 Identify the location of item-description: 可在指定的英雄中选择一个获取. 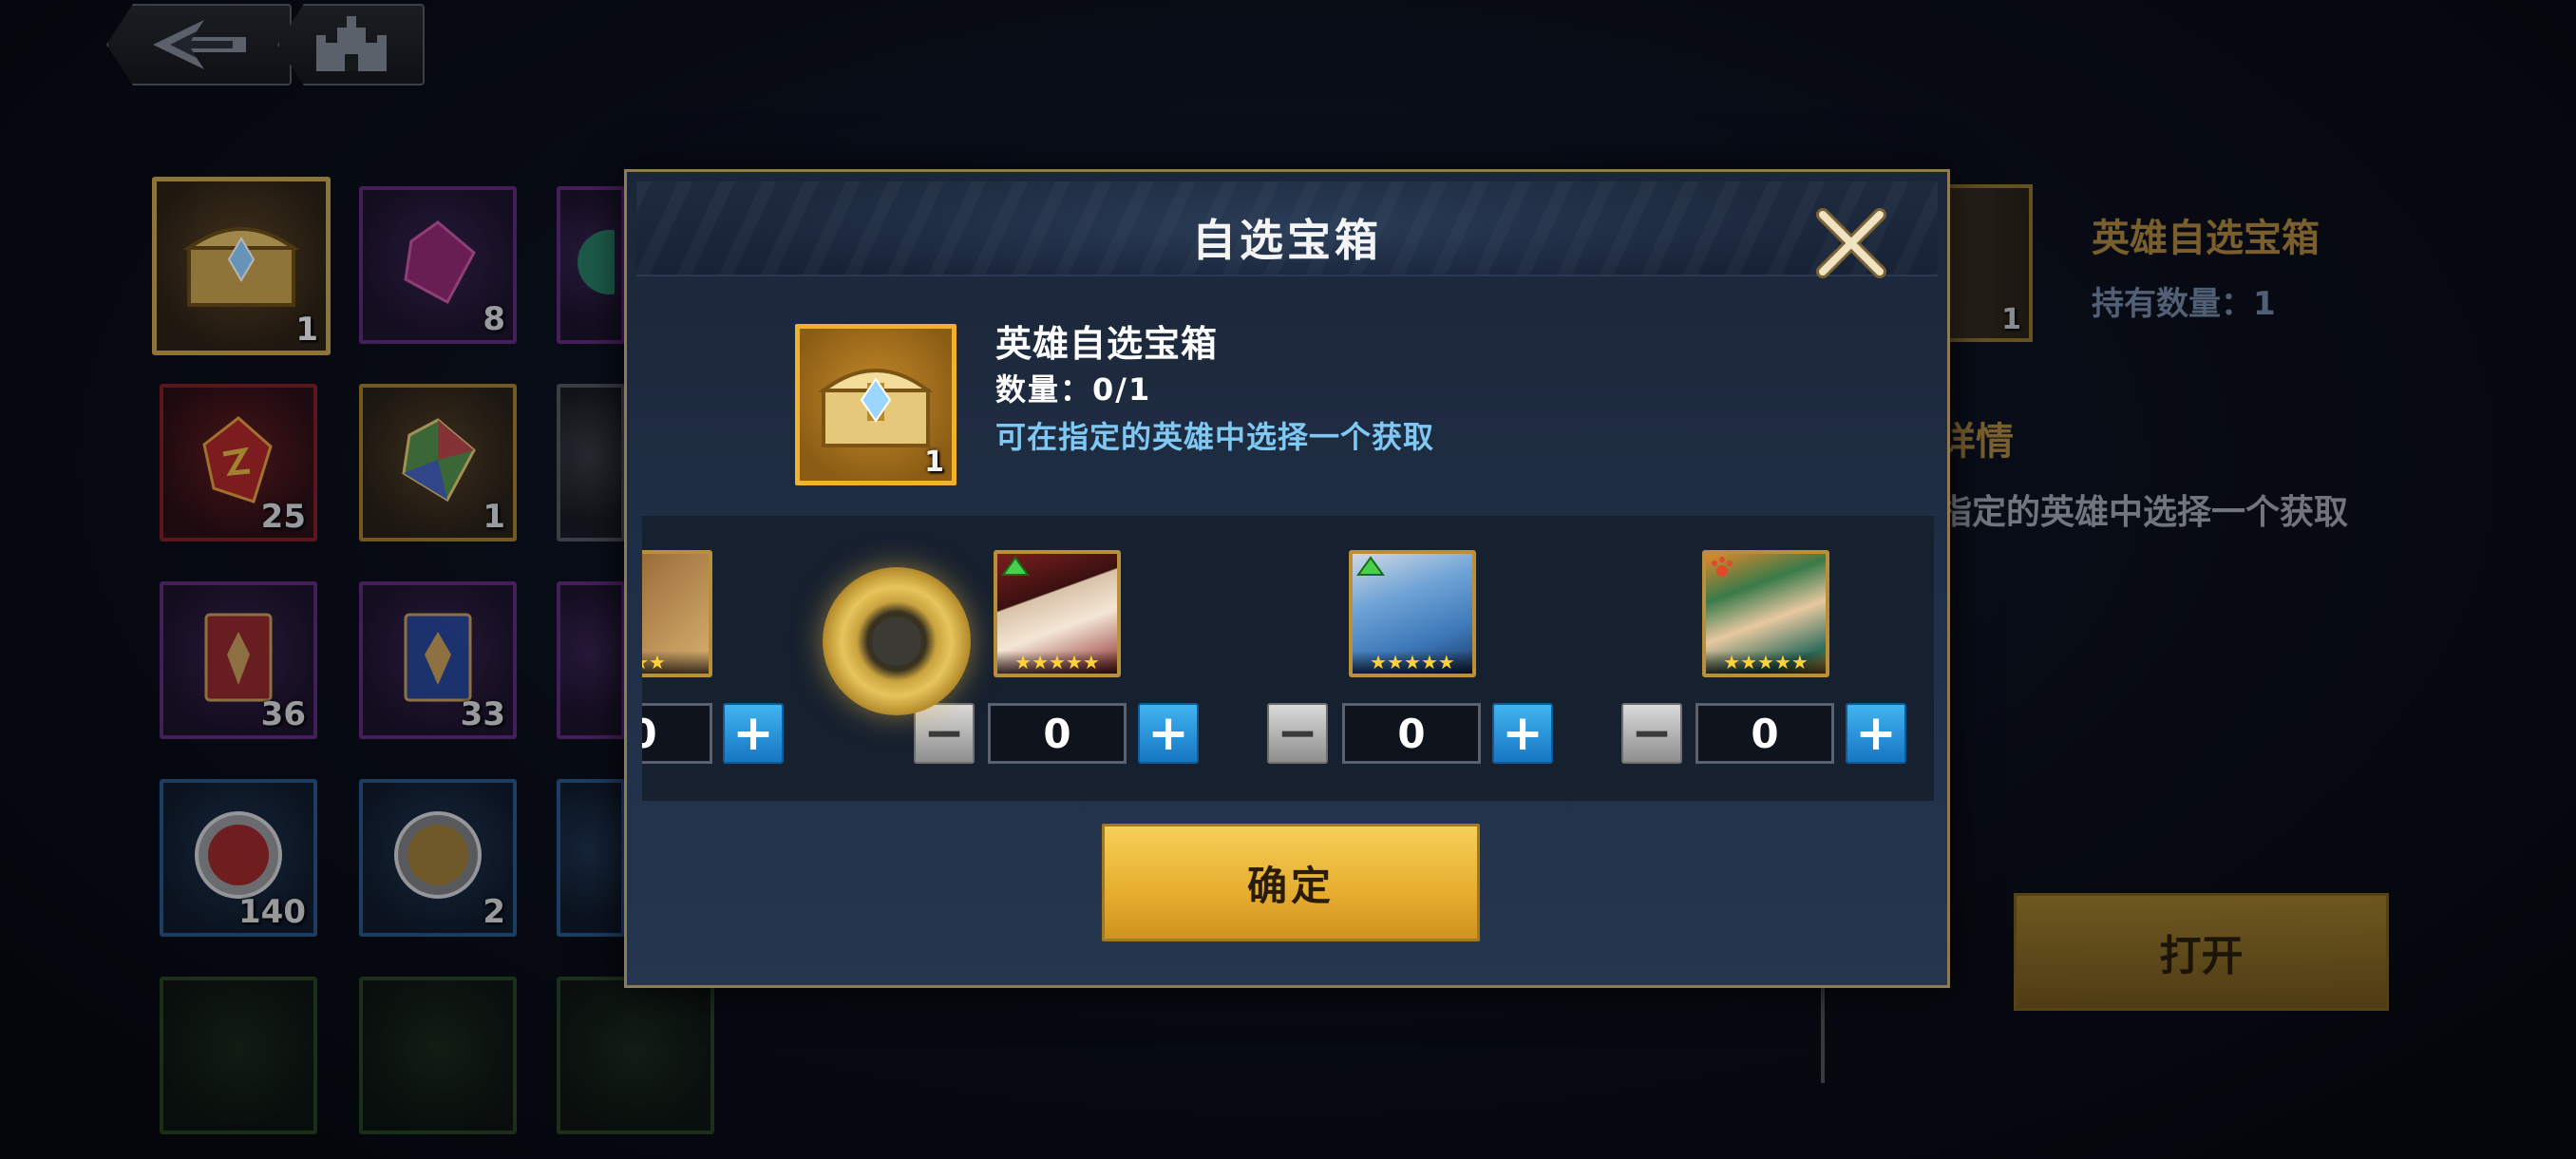
(1215, 437).